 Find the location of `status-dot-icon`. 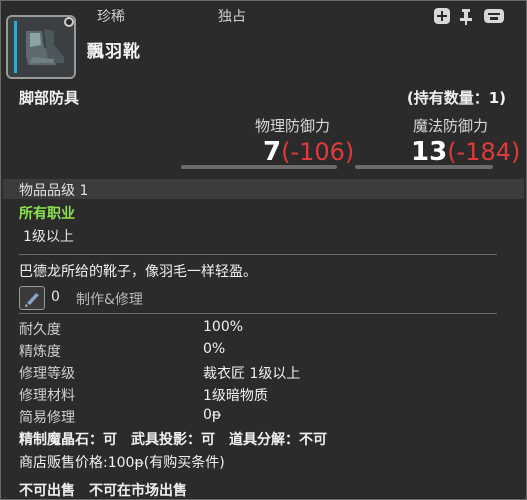

status-dot-icon is located at coordinates (69, 22).